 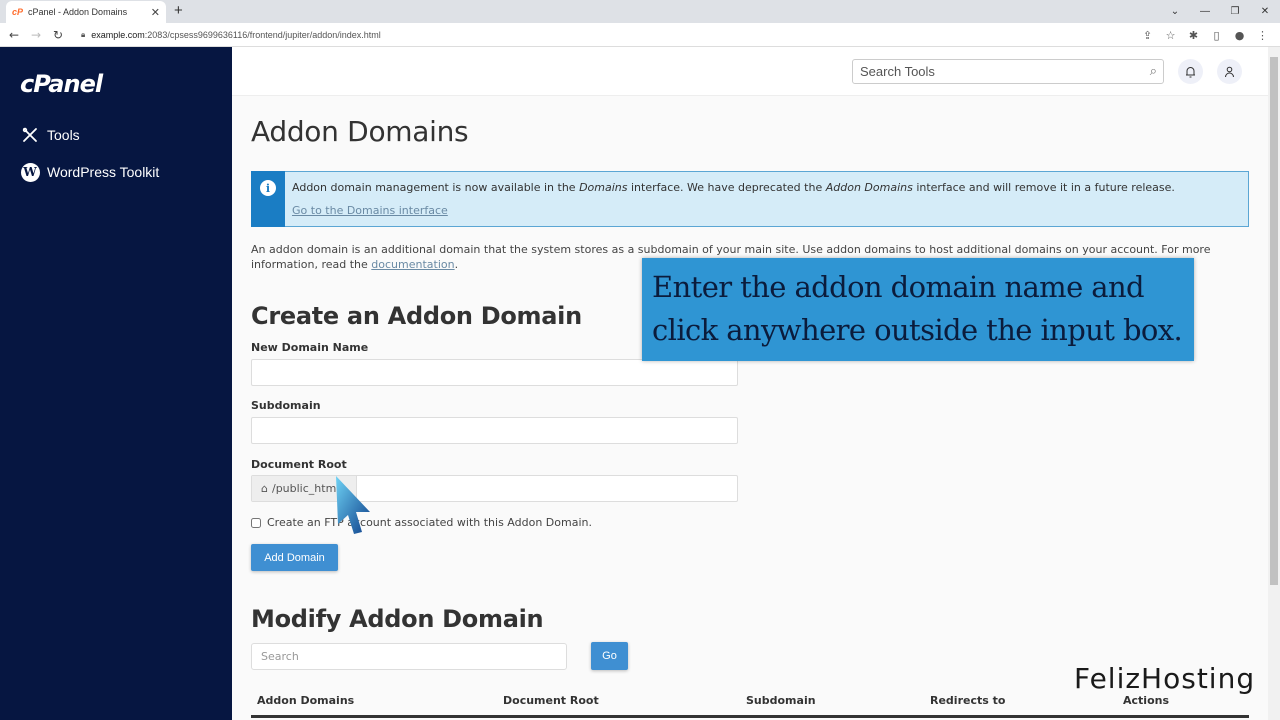 I want to click on notifications-bell-icon, so click(x=1190, y=71).